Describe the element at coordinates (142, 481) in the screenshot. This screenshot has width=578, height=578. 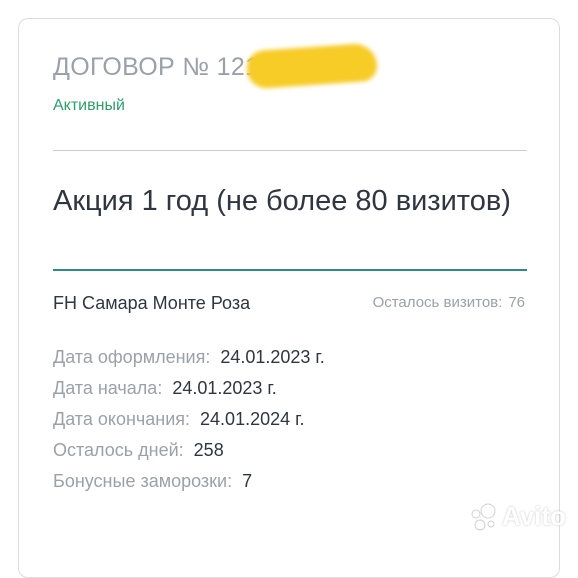
I see `detail-label: Бонусные заморозки:` at that location.